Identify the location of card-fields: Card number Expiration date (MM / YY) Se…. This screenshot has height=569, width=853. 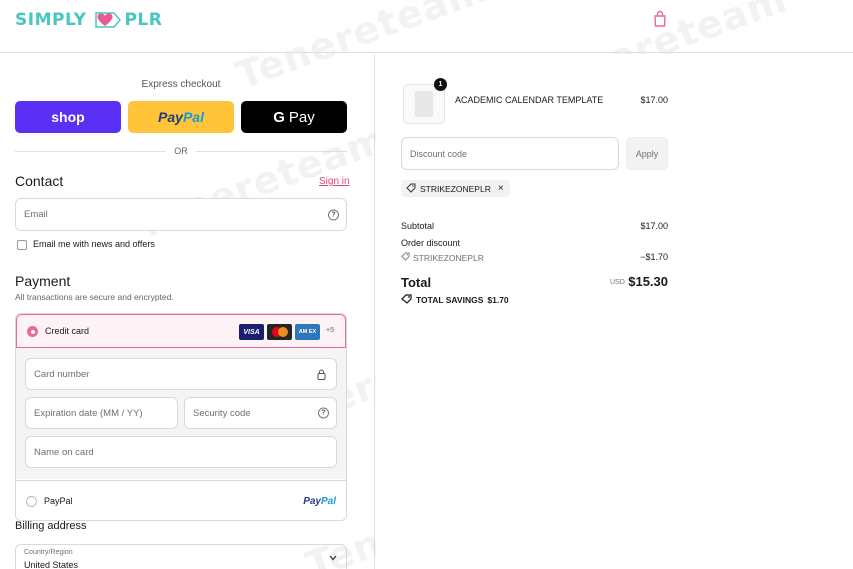
(181, 413).